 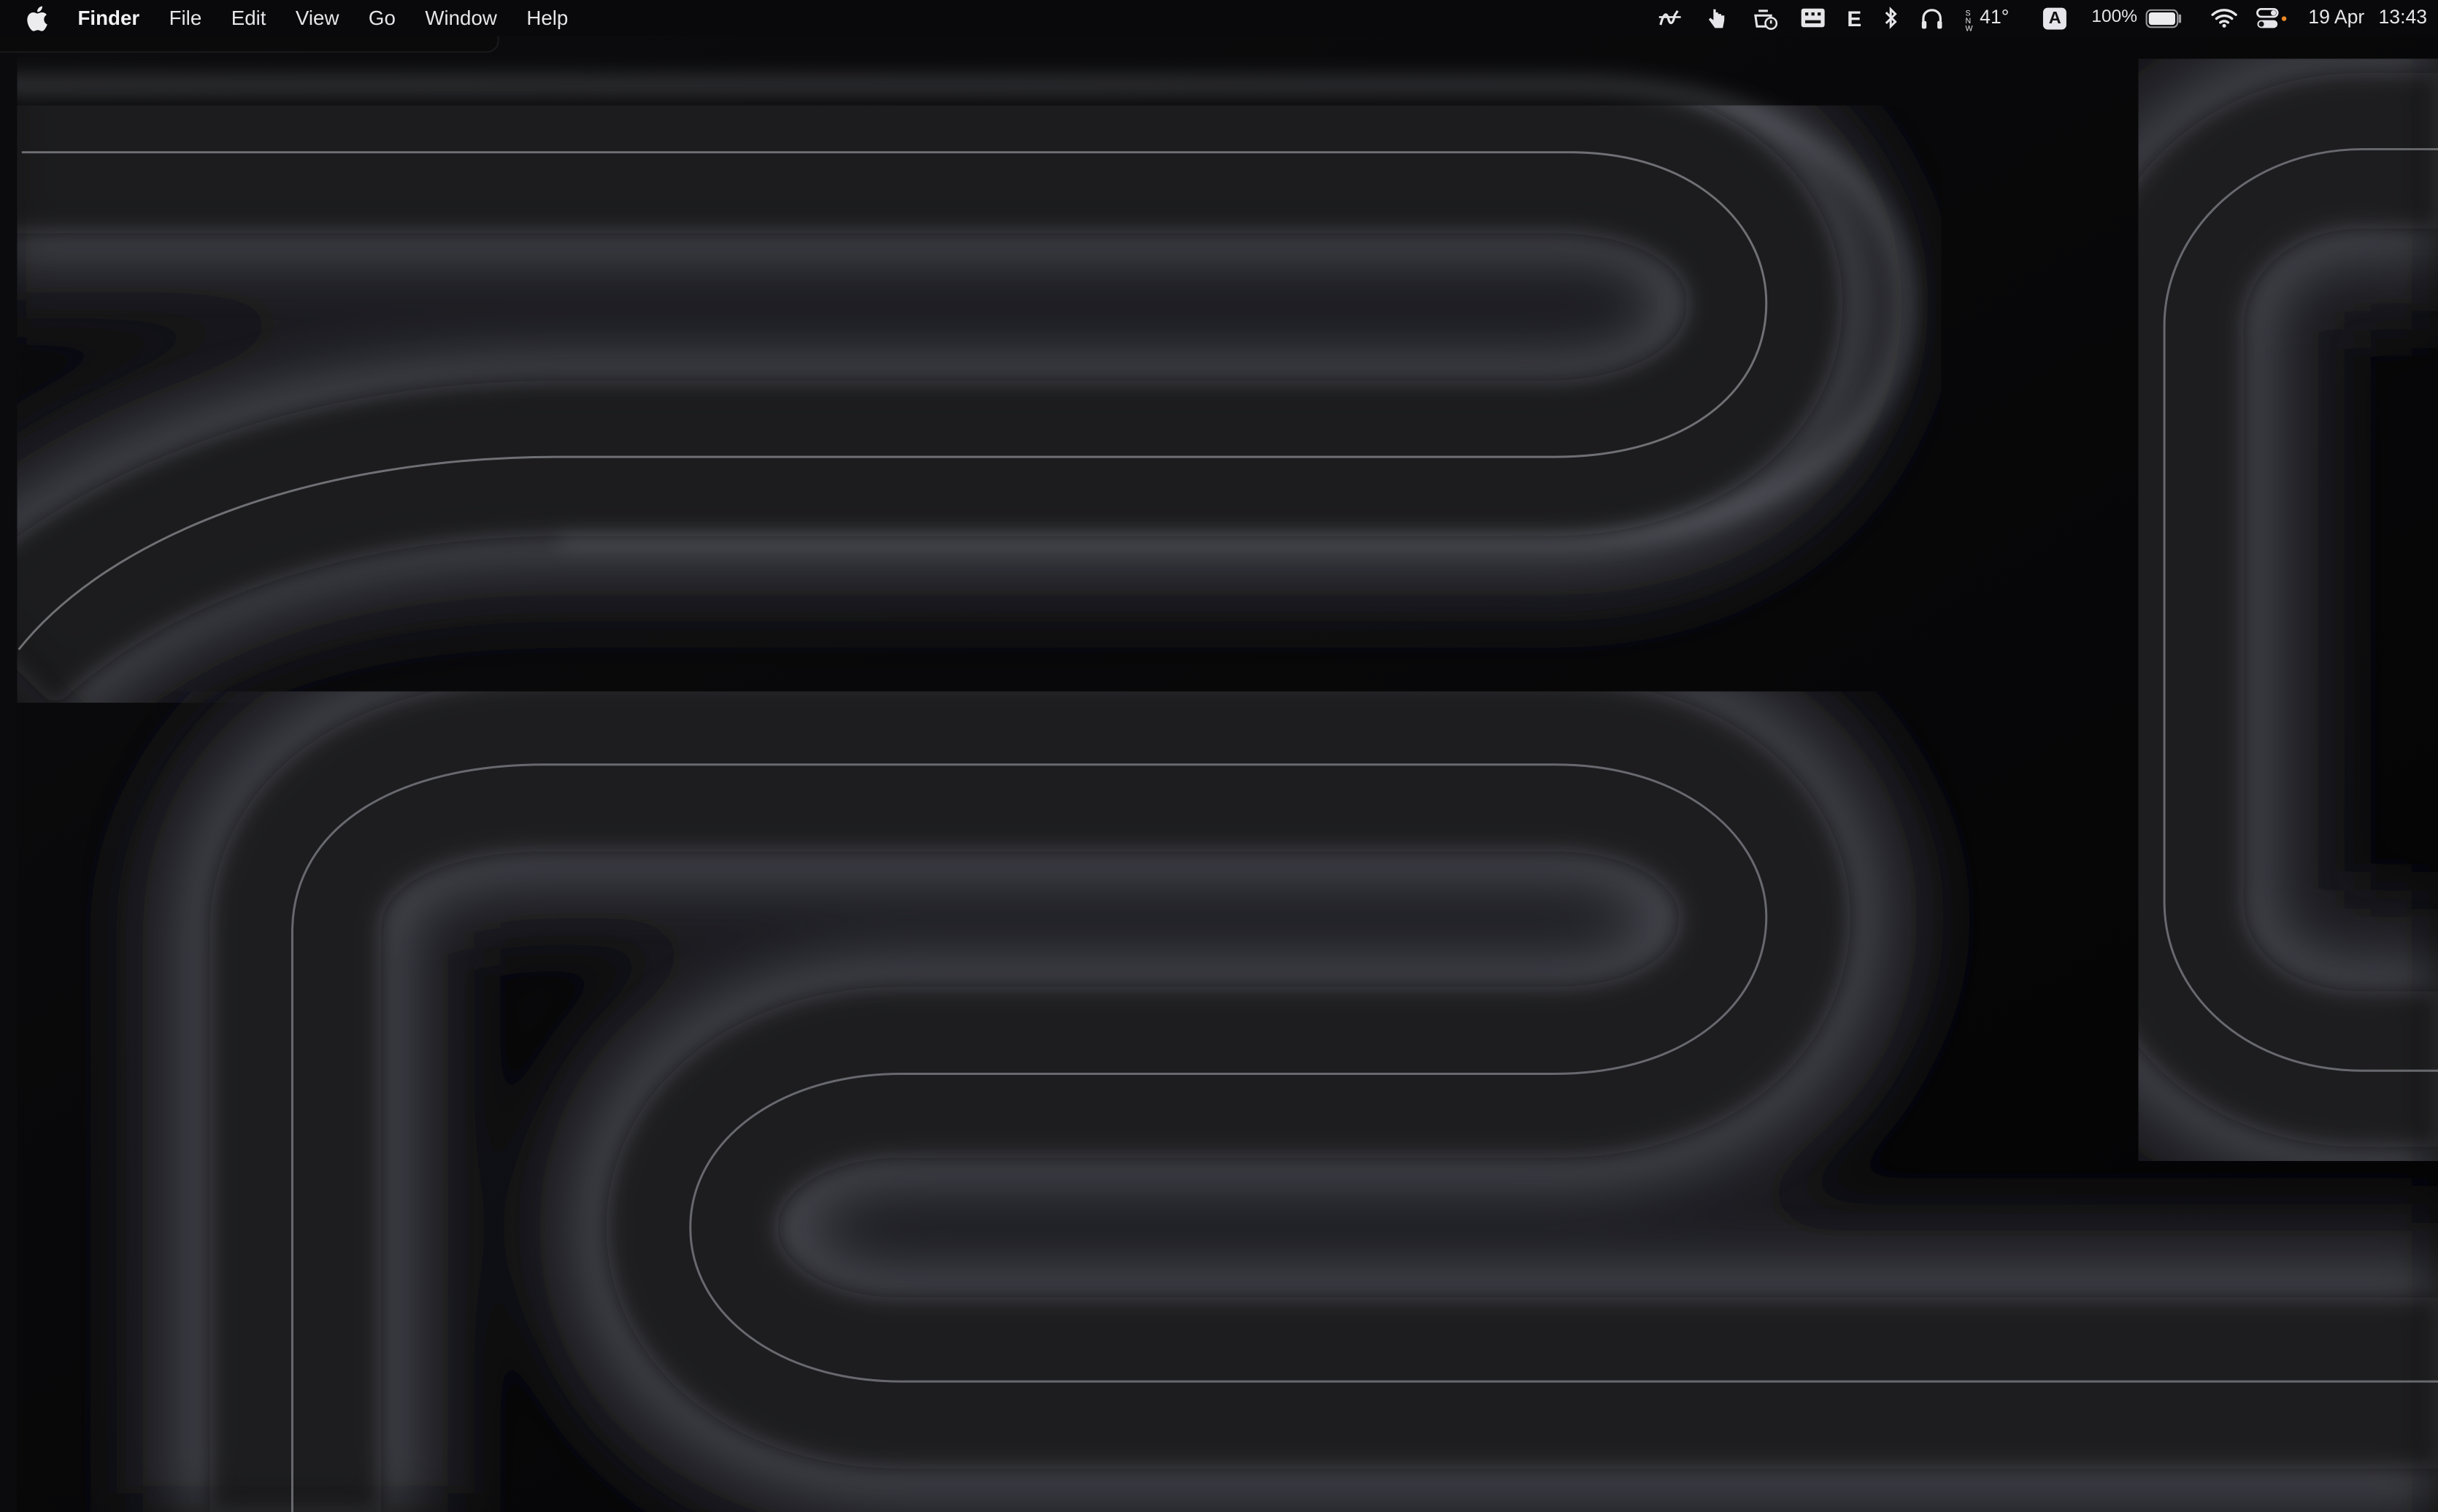 I want to click on battery-status: 100%, so click(x=2136, y=18).